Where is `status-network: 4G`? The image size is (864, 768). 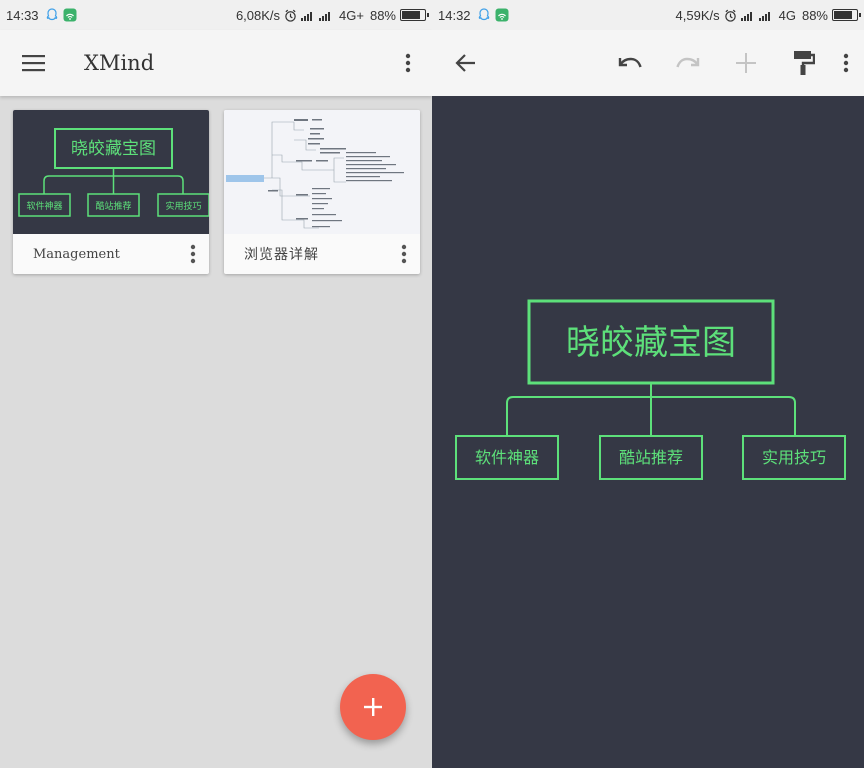
status-network: 4G is located at coordinates (787, 15).